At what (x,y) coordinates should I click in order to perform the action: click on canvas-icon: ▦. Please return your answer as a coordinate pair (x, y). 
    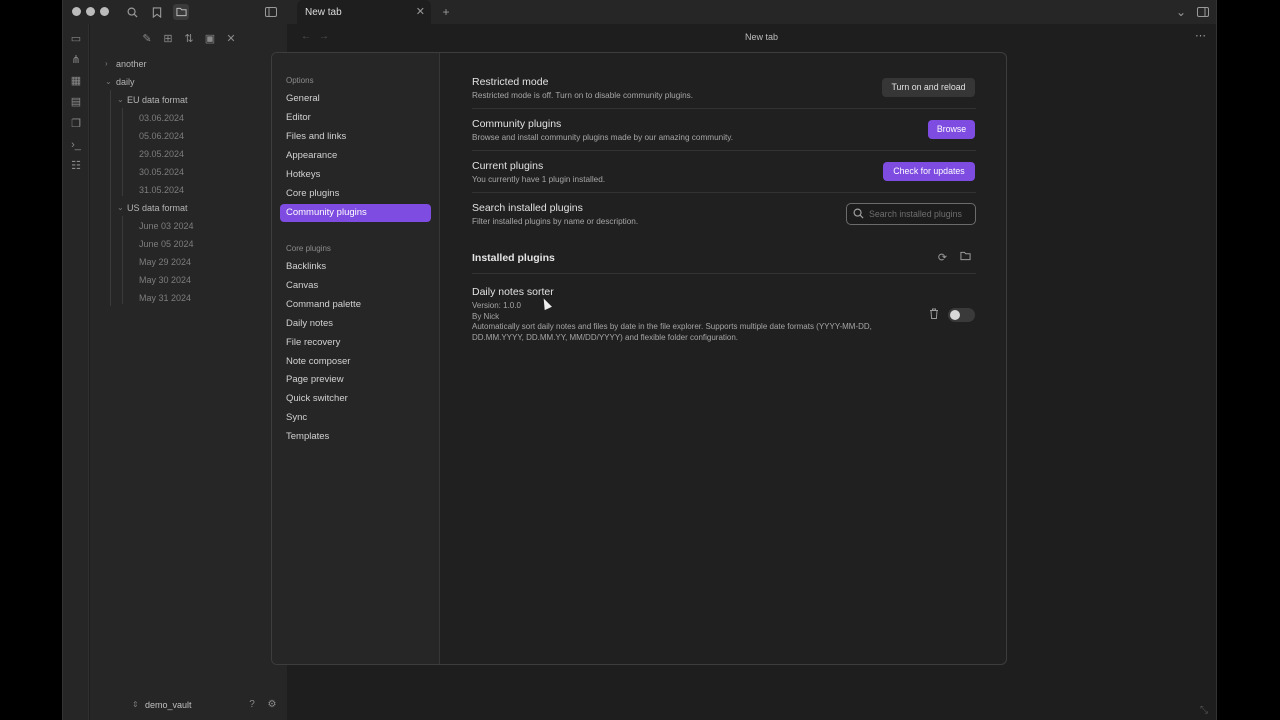
    Looking at the image, I should click on (76, 81).